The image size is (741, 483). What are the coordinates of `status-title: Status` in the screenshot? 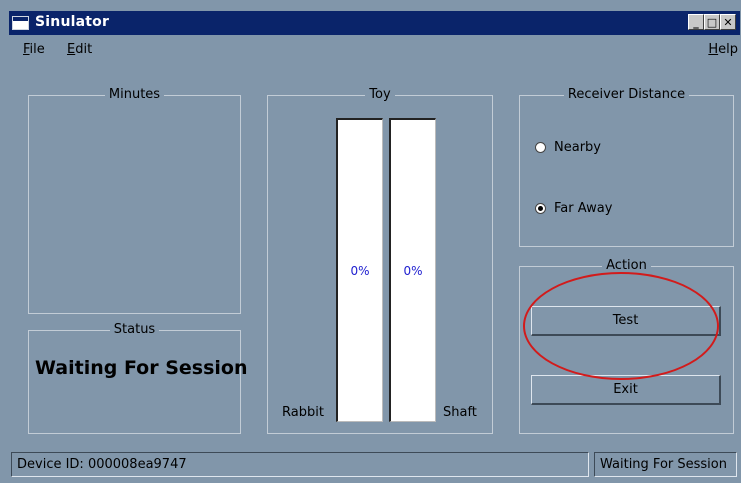 It's located at (134, 329).